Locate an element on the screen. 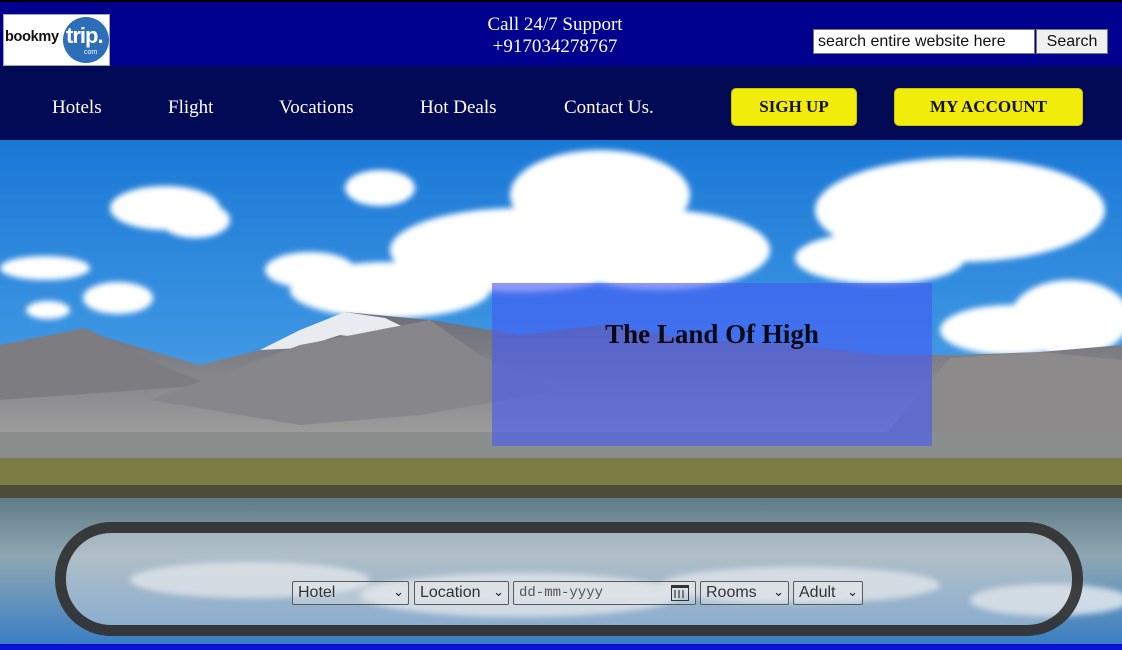 Image resolution: width=1122 pixels, height=650 pixels. hero-caption-box: The Land Of High is located at coordinates (712, 364).